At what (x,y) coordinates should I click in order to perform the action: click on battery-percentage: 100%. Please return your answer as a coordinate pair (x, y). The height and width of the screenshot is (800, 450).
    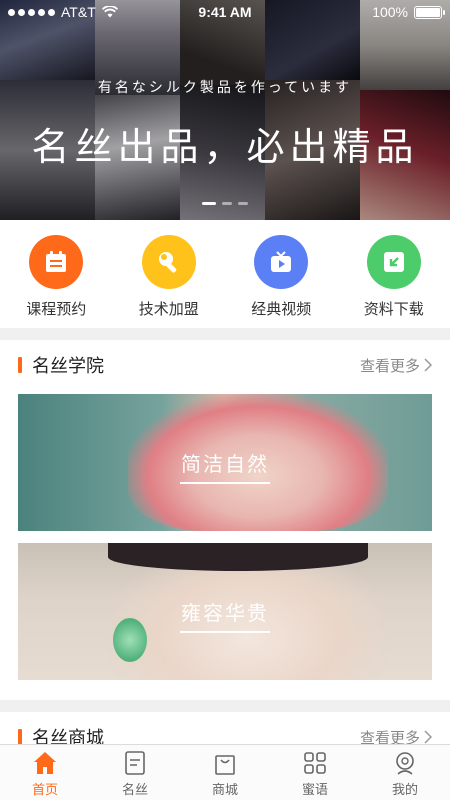
    Looking at the image, I should click on (390, 12).